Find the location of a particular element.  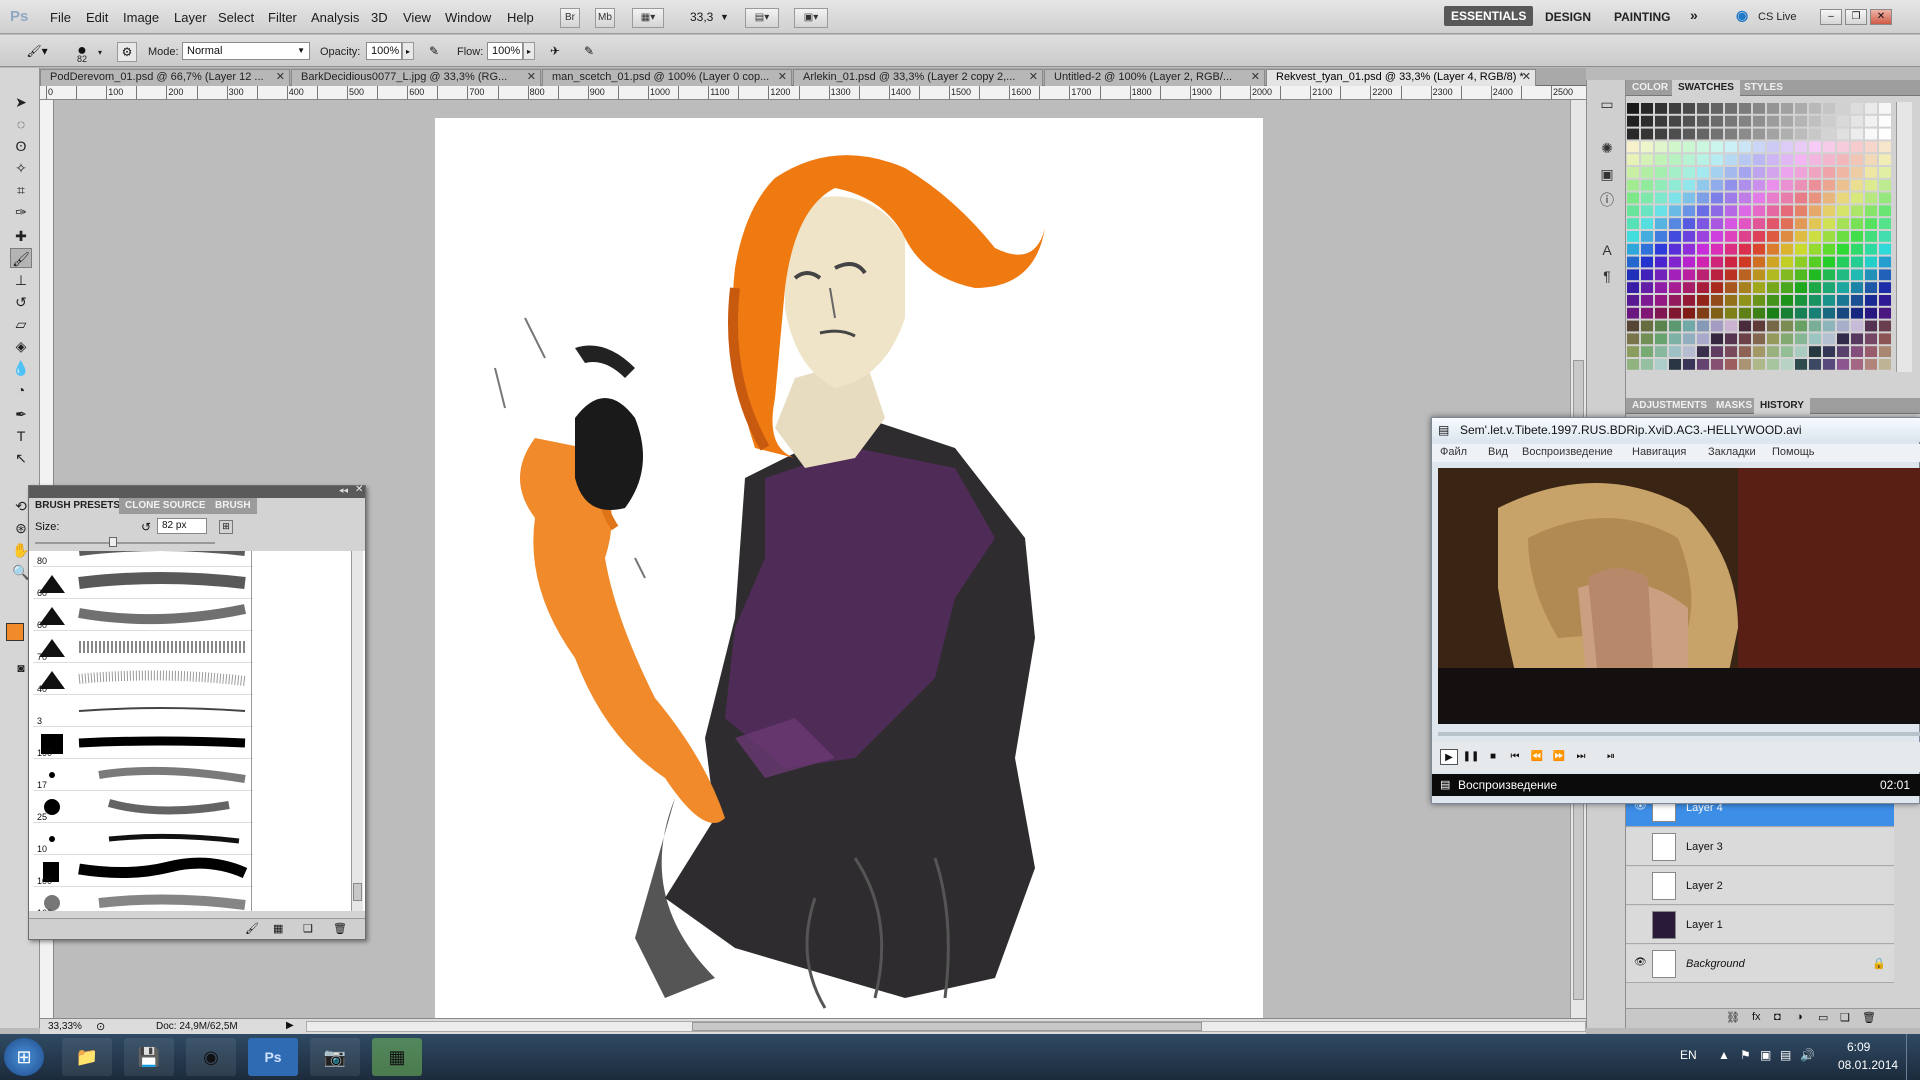

flow-slider-button: ▸ is located at coordinates (529, 51).